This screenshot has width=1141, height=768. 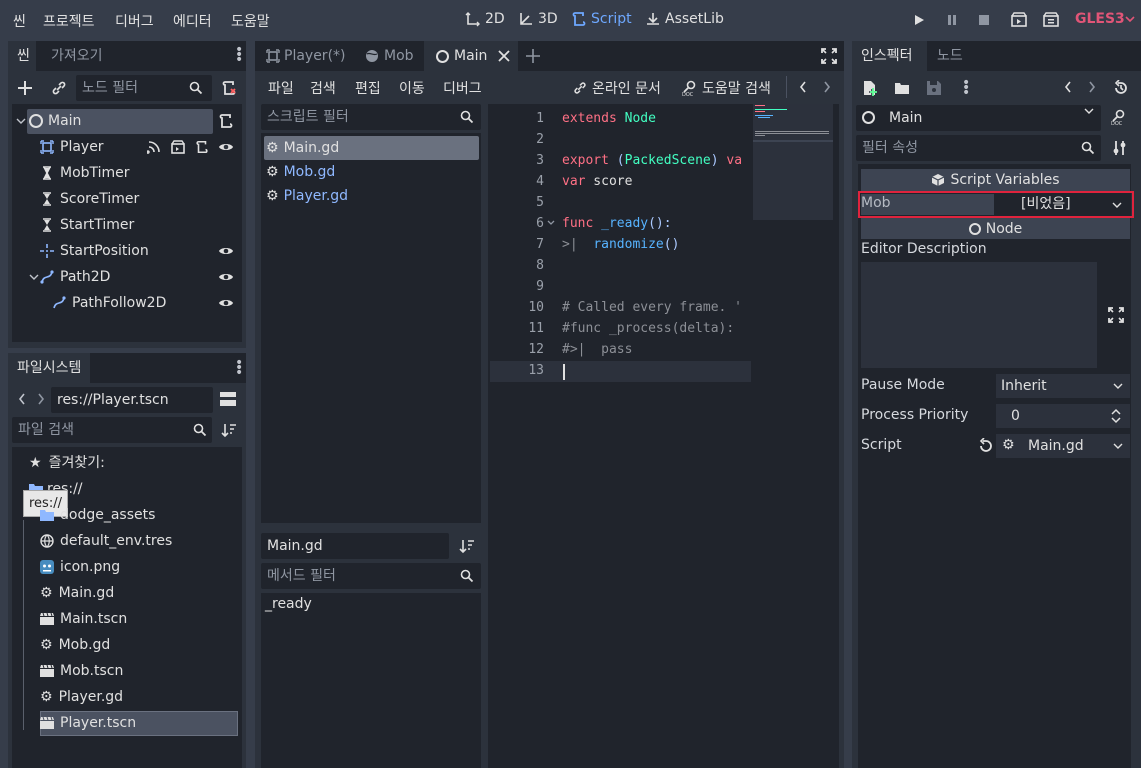 What do you see at coordinates (995, 180) in the screenshot?
I see `section-script-variables: Script Variables` at bounding box center [995, 180].